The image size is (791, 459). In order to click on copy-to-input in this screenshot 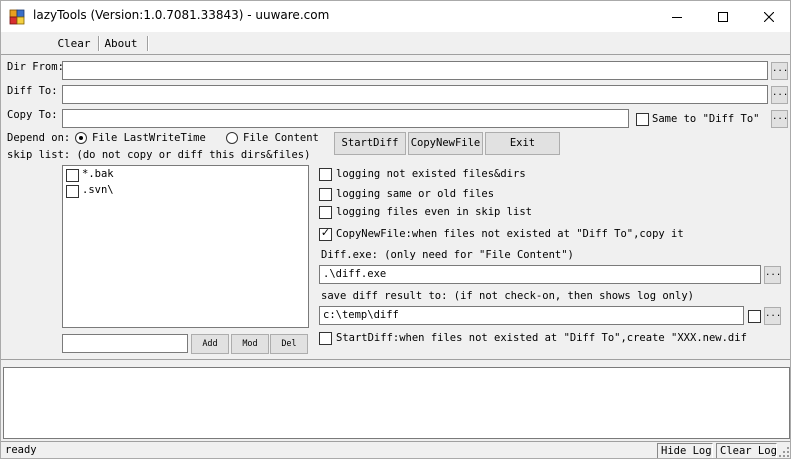, I will do `click(345, 118)`.